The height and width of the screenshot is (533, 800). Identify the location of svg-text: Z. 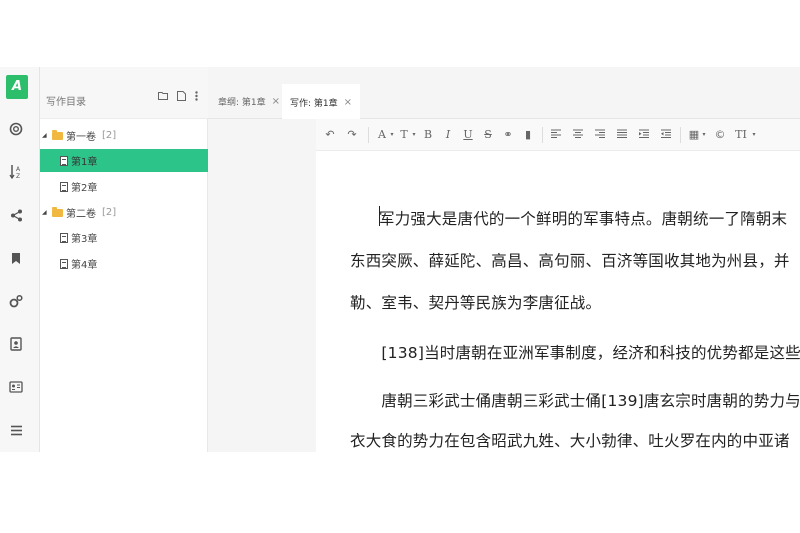
(18, 176).